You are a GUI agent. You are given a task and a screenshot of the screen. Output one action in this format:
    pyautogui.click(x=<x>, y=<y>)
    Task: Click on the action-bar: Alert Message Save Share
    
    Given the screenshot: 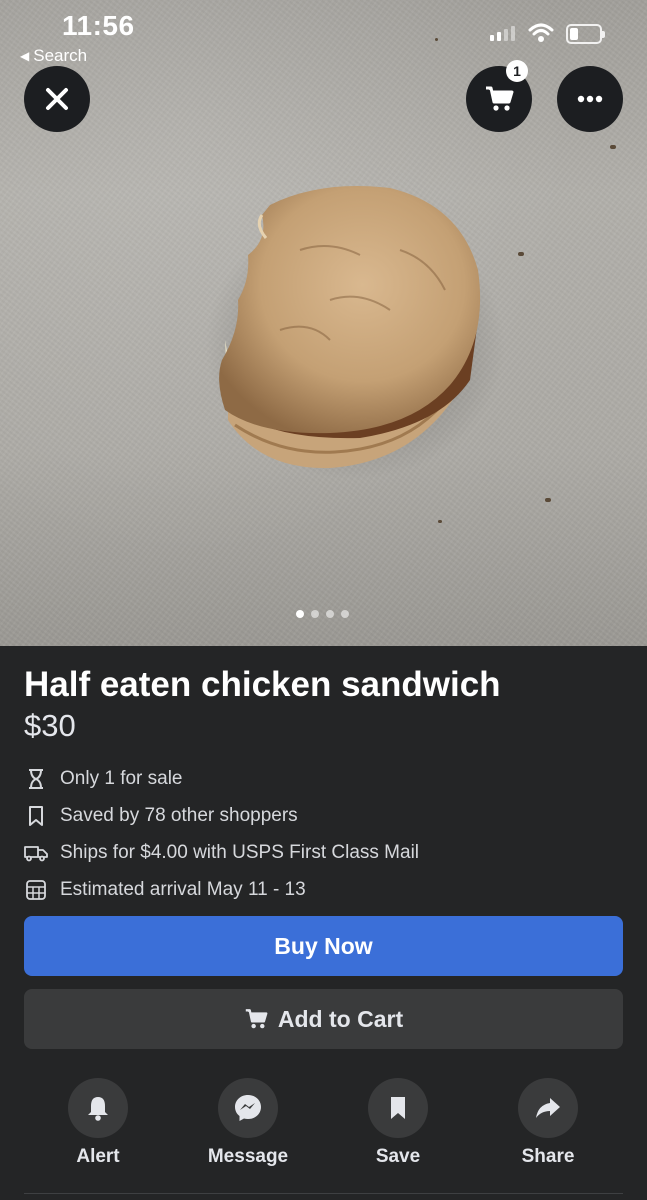 What is the action you would take?
    pyautogui.click(x=323, y=1128)
    